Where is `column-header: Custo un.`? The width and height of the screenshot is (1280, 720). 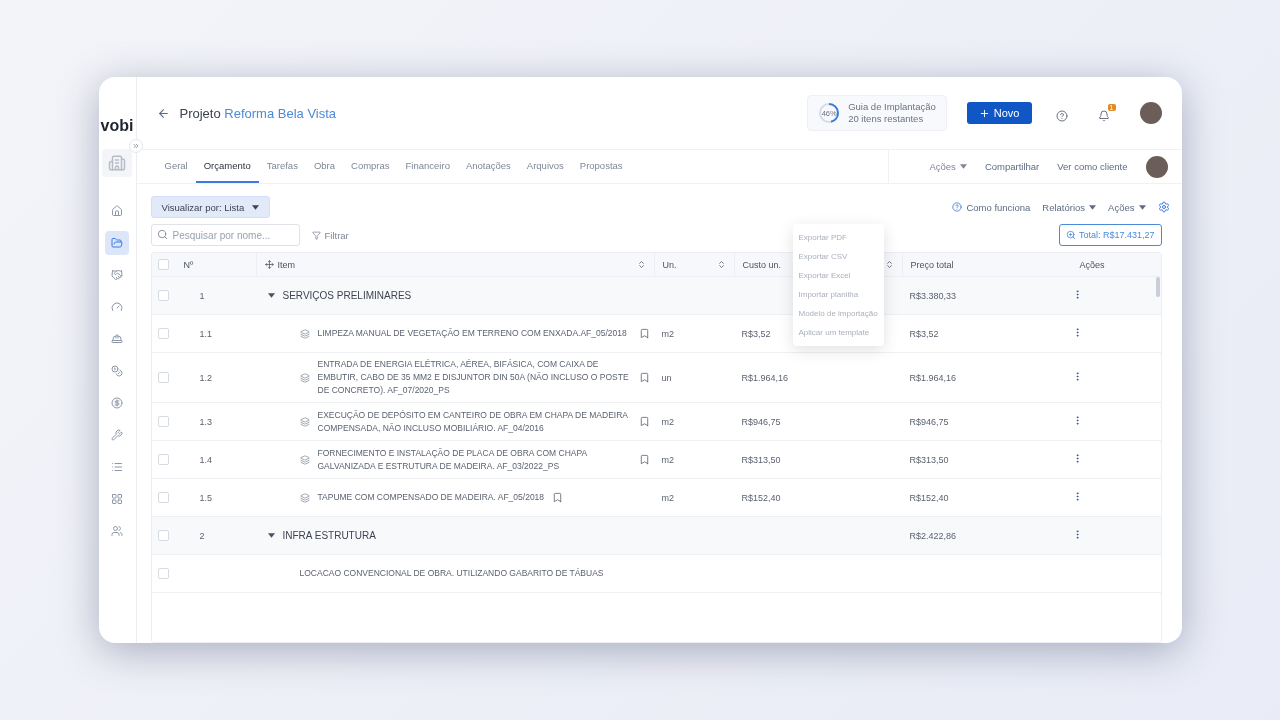 column-header: Custo un. is located at coordinates (762, 264).